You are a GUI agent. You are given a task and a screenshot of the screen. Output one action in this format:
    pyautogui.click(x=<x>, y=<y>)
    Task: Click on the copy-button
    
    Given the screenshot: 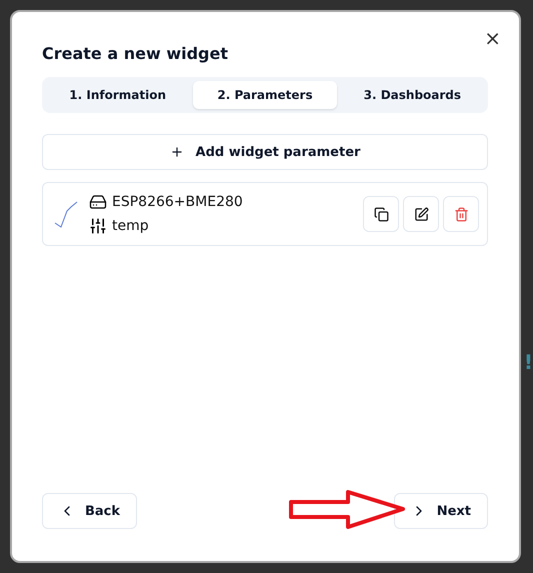 What is the action you would take?
    pyautogui.click(x=381, y=214)
    